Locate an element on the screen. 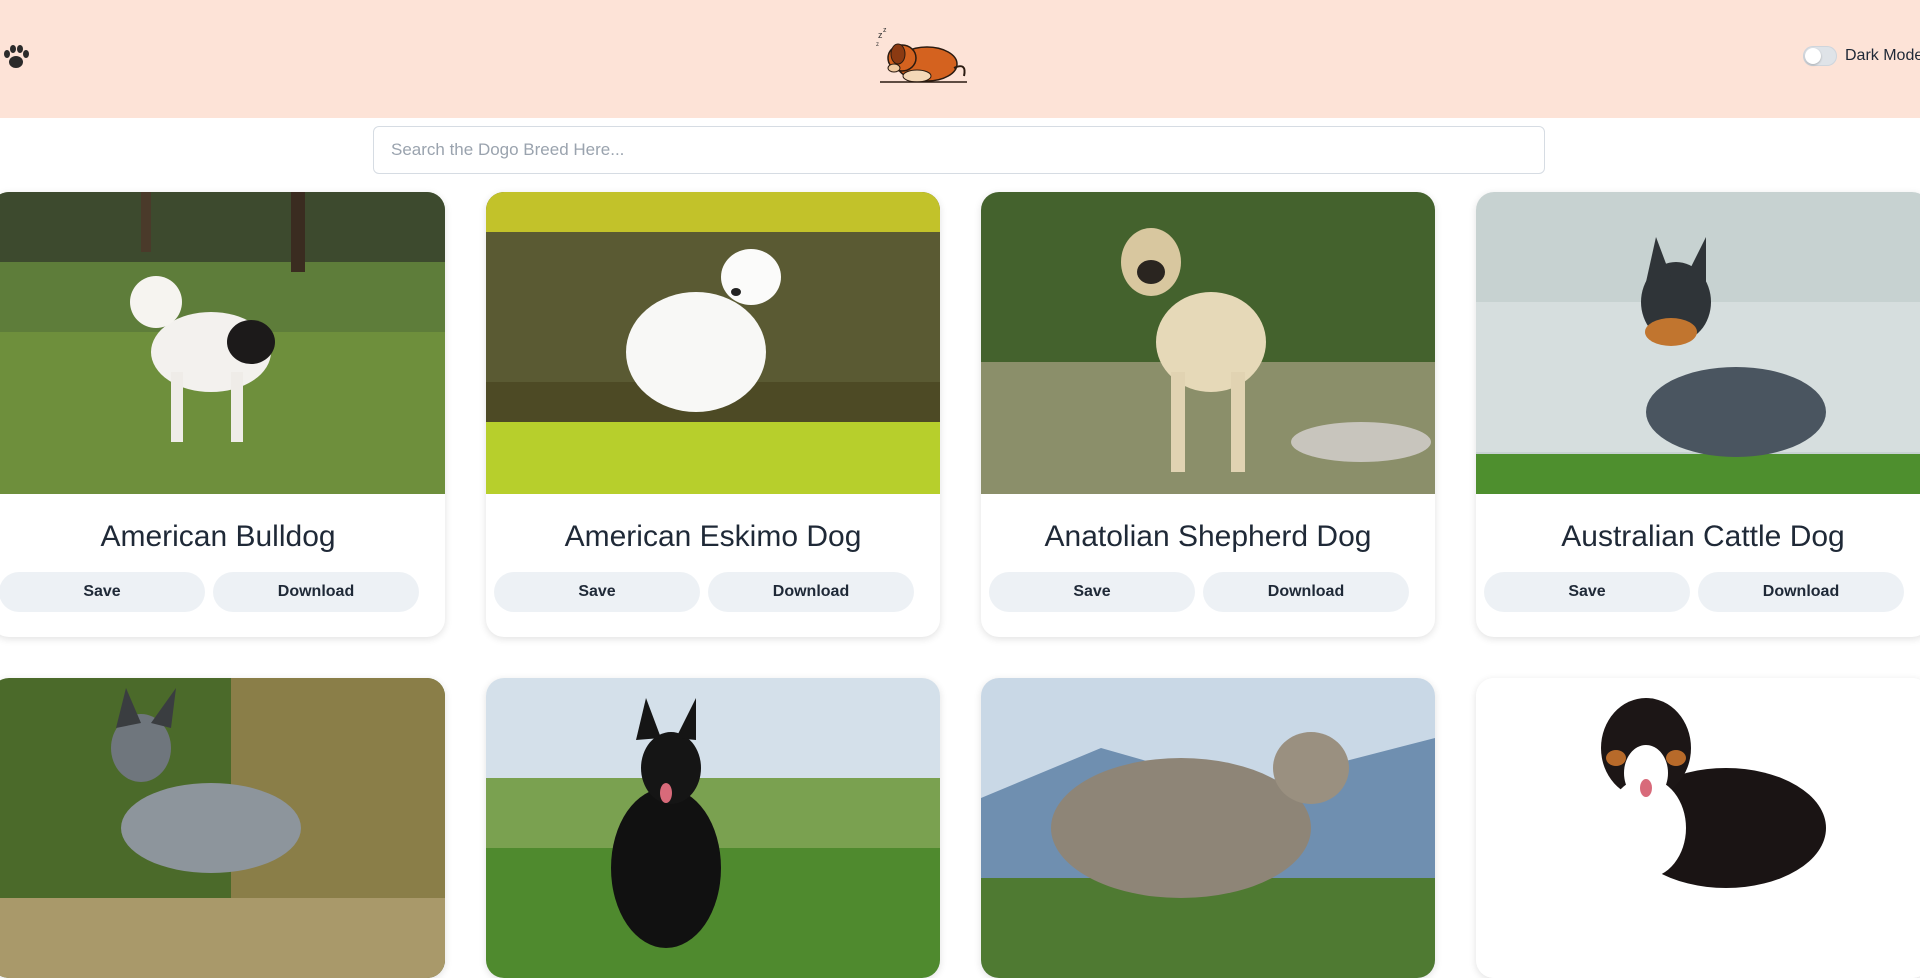  dark-mode-label: Dark Mode is located at coordinates (1882, 55).